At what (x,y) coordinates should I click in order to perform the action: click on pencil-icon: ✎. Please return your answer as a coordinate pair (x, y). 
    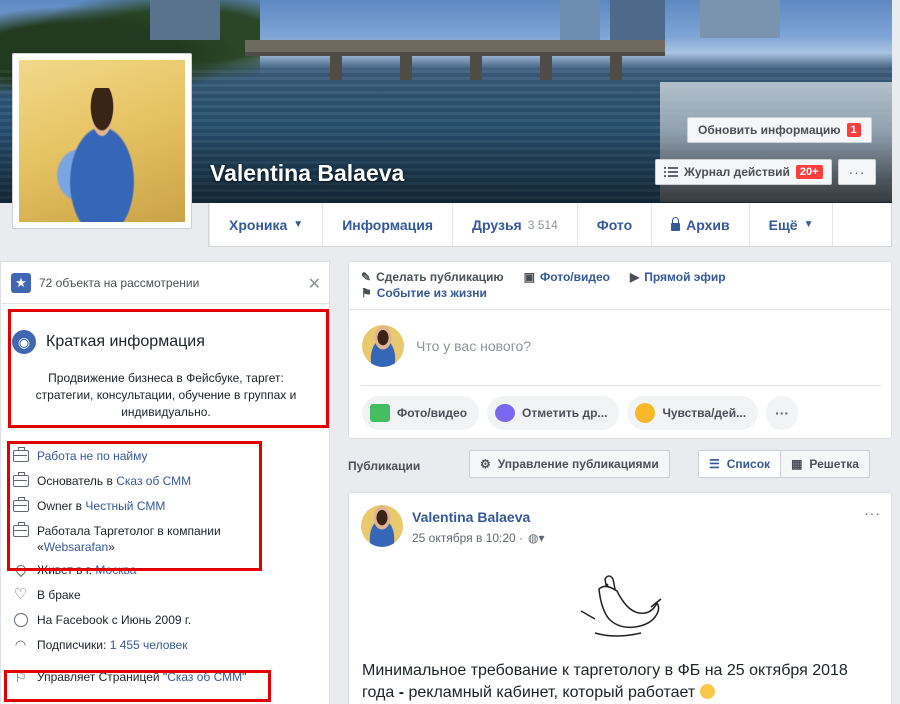
    Looking at the image, I should click on (366, 277).